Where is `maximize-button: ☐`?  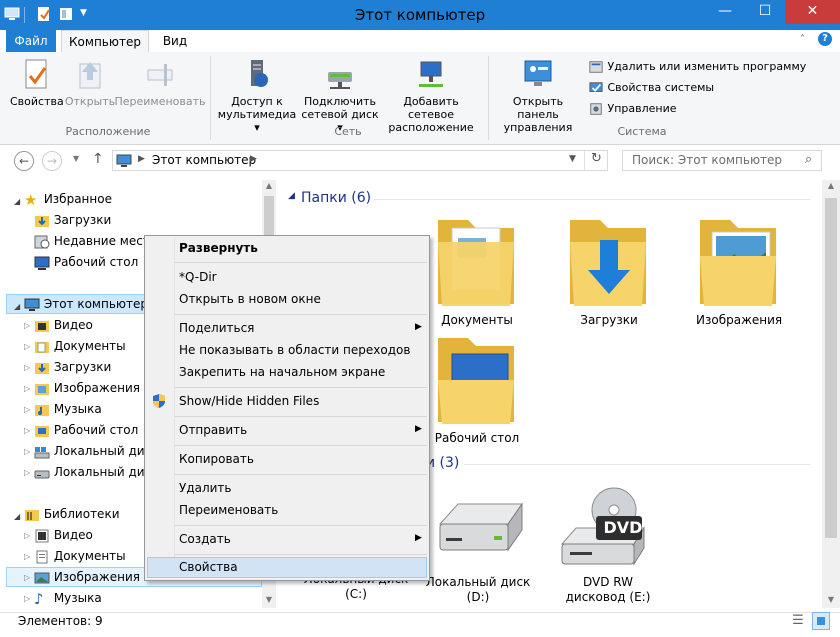 maximize-button: ☐ is located at coordinates (765, 12).